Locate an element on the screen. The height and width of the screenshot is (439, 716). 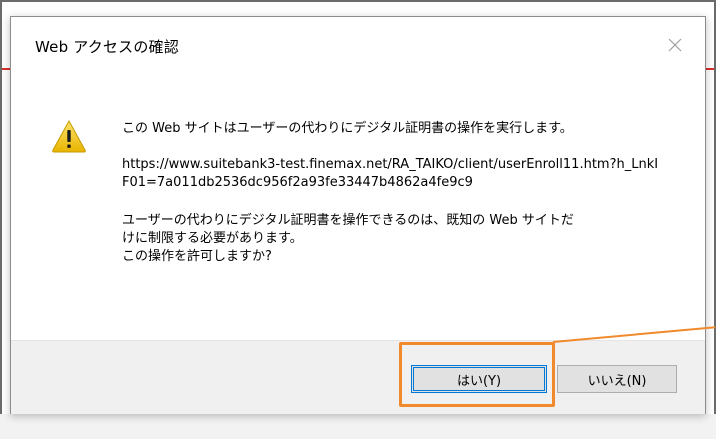
background-accent-left is located at coordinates (6, 69).